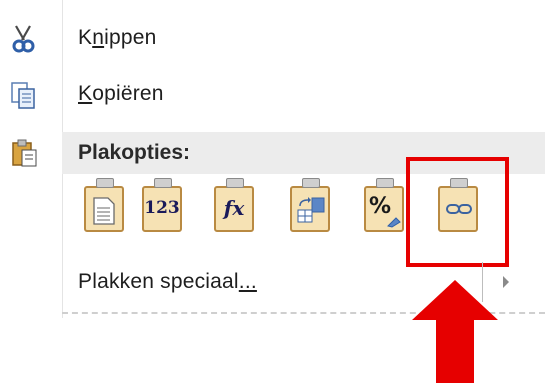 This screenshot has height=388, width=545. Describe the element at coordinates (272, 38) in the screenshot. I see `menu-item-cut: Knippen` at that location.